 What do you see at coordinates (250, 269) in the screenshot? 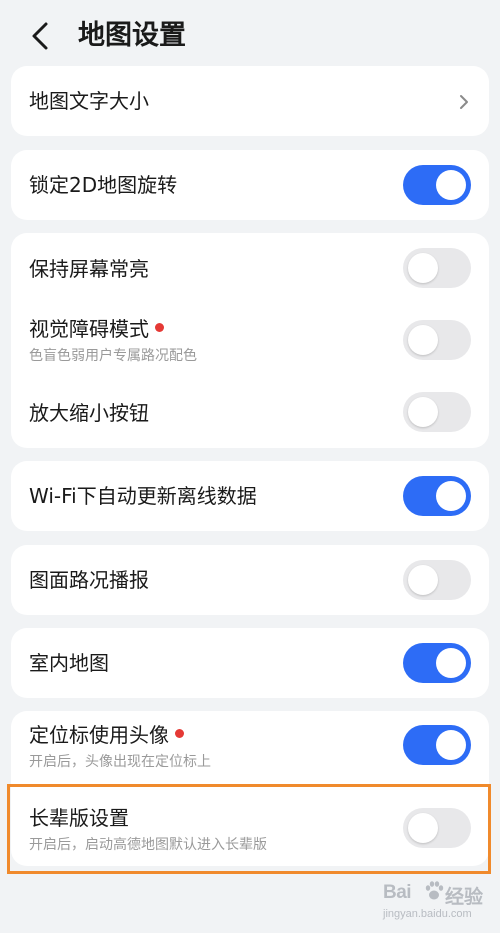
I see `setting-row-keep-screen-on: 保持屏幕常亮` at bounding box center [250, 269].